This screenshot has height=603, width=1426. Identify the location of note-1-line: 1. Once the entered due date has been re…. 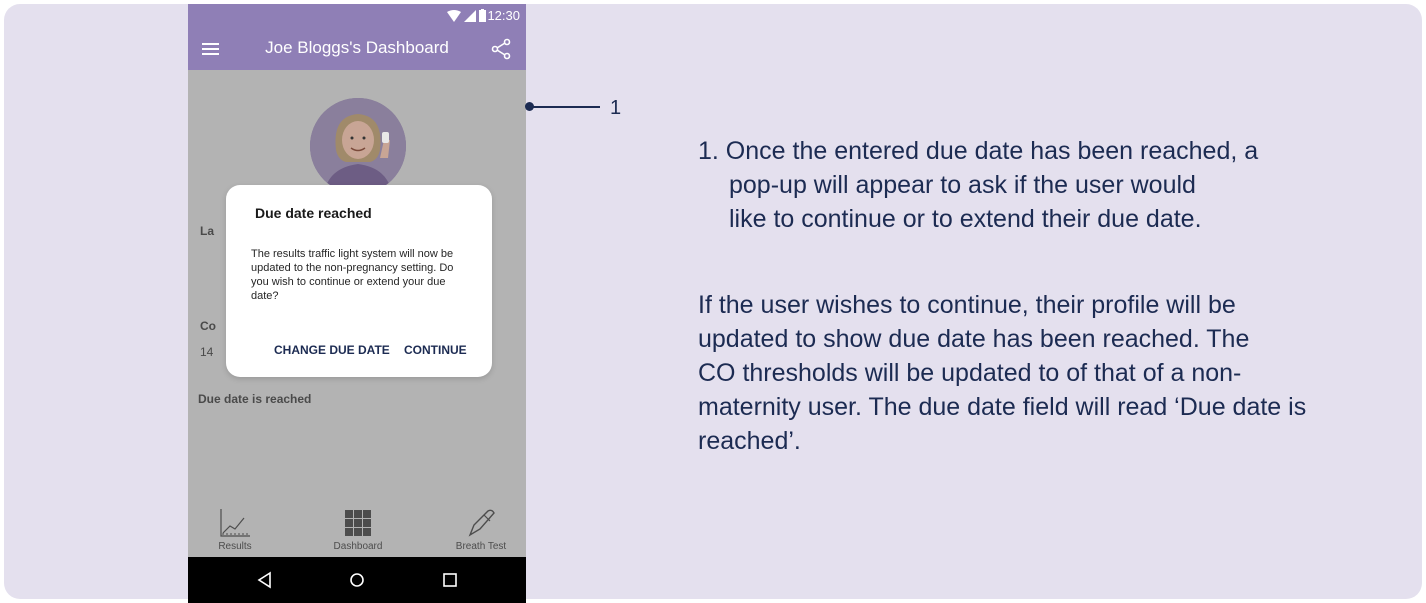
(978, 151).